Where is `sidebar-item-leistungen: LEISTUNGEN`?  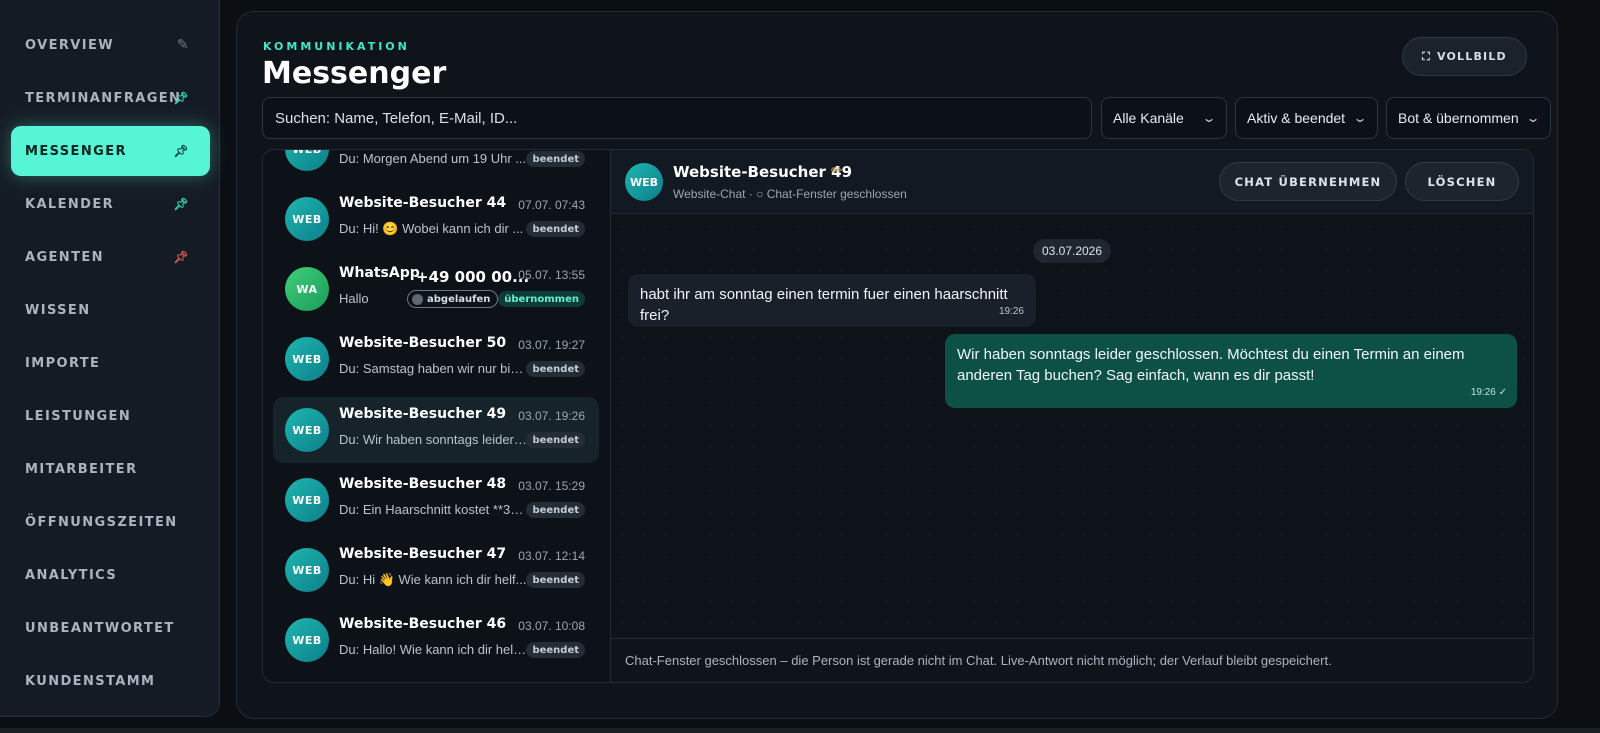 sidebar-item-leistungen: LEISTUNGEN is located at coordinates (110, 416).